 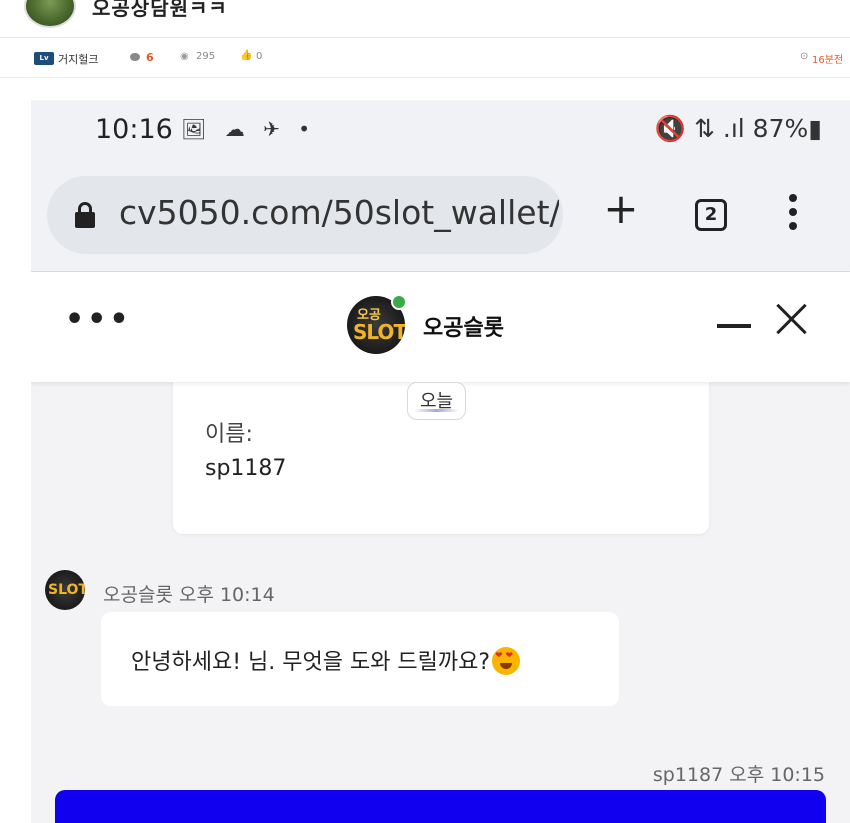 What do you see at coordinates (621, 209) in the screenshot?
I see `new-tab-button: +` at bounding box center [621, 209].